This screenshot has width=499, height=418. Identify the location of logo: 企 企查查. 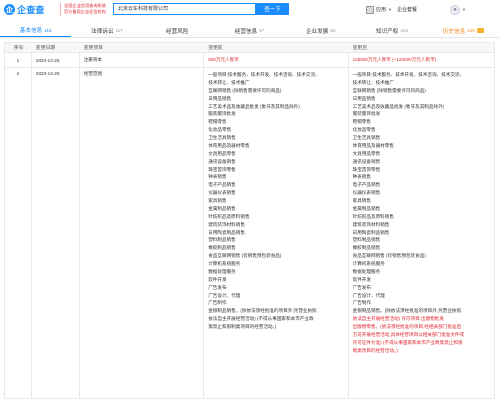
(24, 9).